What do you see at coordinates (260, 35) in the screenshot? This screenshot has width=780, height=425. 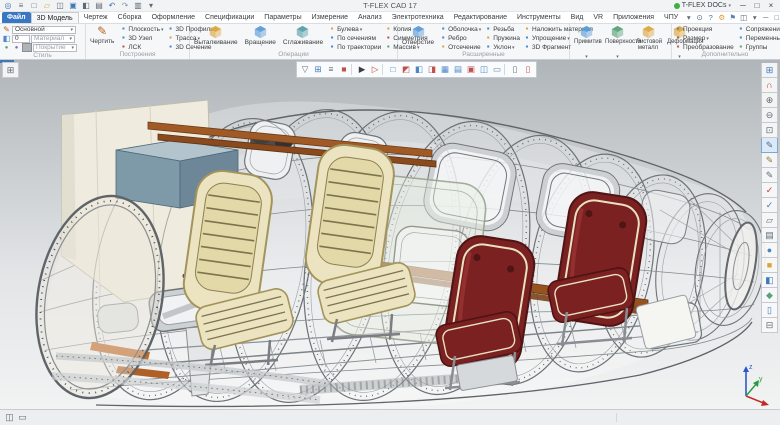 I see `revolve-button: Вращение` at bounding box center [260, 35].